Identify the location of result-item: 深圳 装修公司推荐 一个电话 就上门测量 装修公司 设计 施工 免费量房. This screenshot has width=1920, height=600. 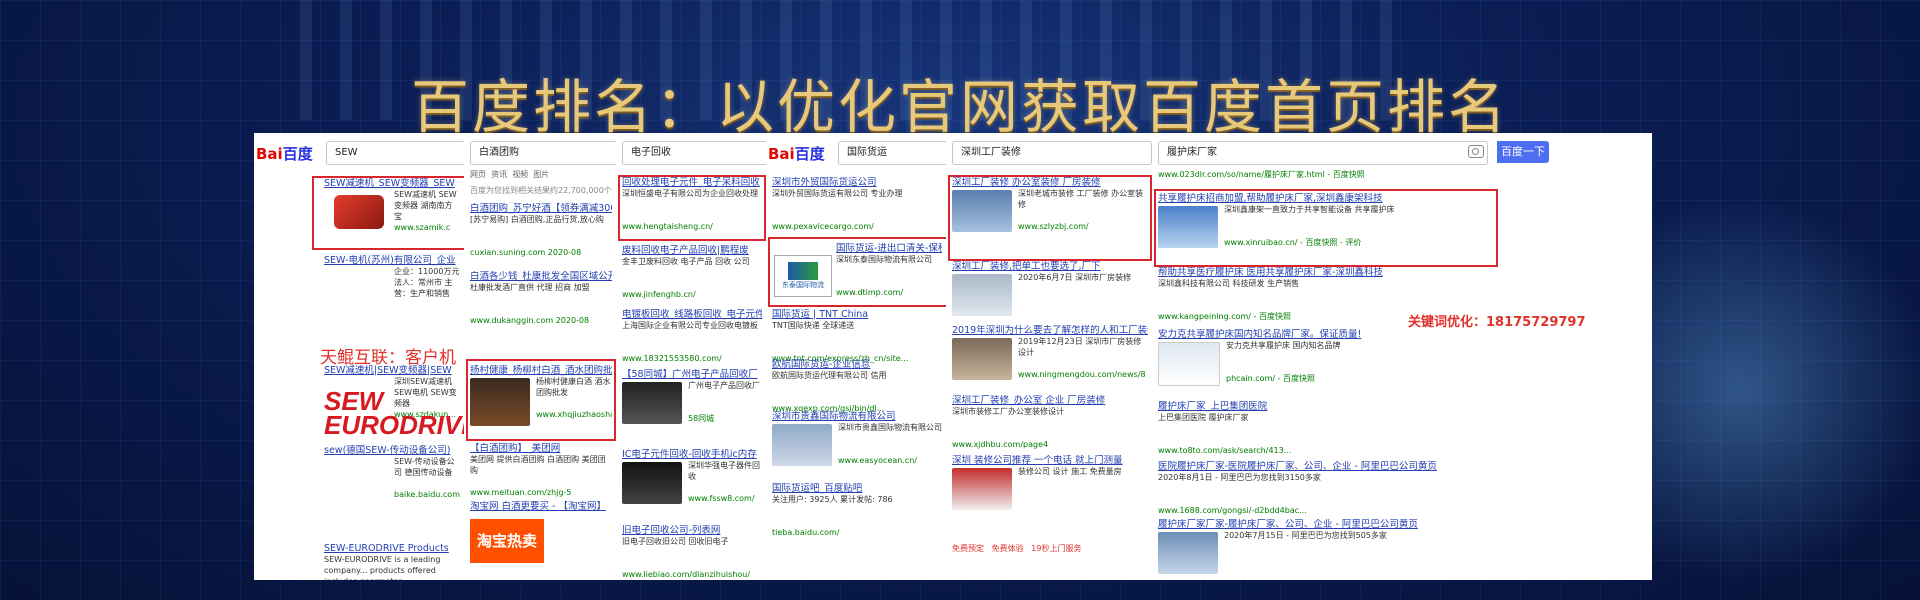
(1050, 482).